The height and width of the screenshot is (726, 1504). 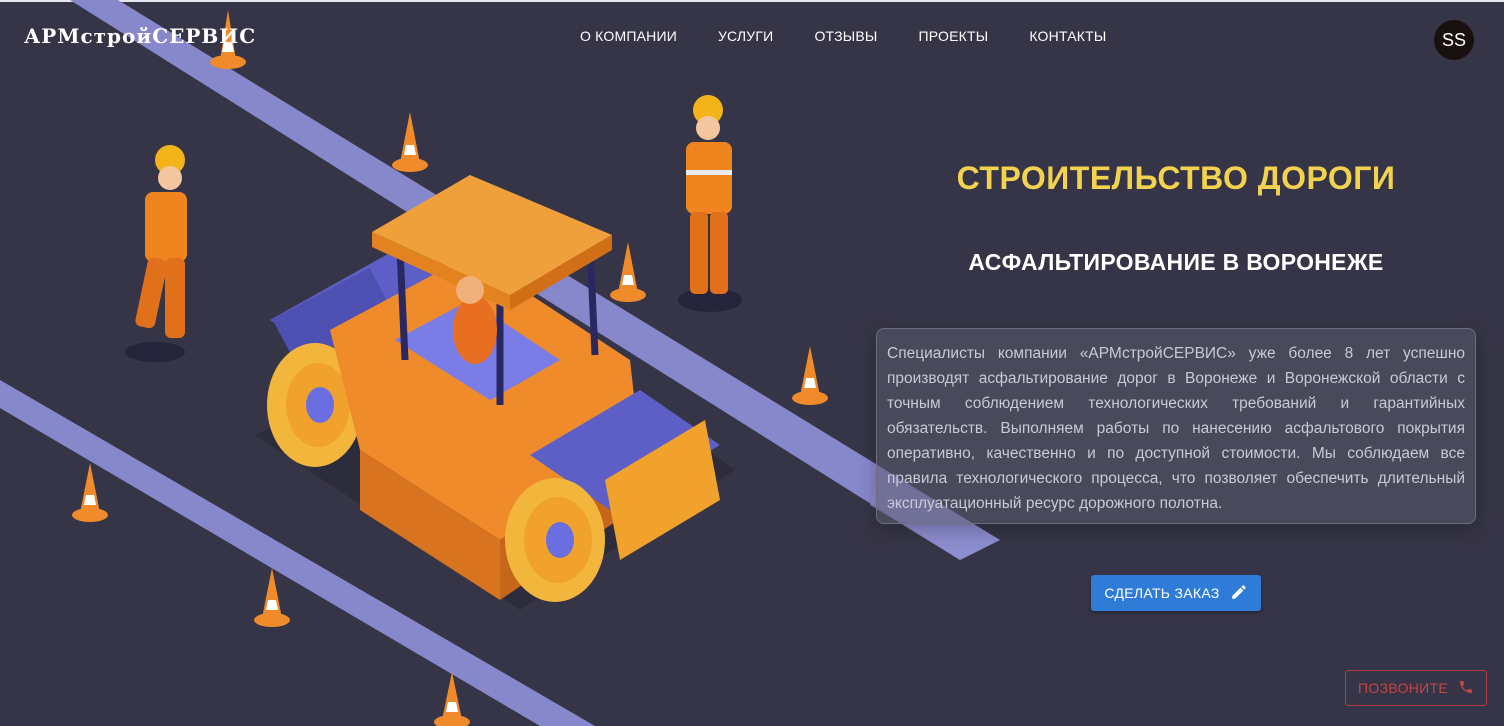 What do you see at coordinates (140, 36) in the screenshot?
I see `brand-logo: АРМстройСЕРВИС` at bounding box center [140, 36].